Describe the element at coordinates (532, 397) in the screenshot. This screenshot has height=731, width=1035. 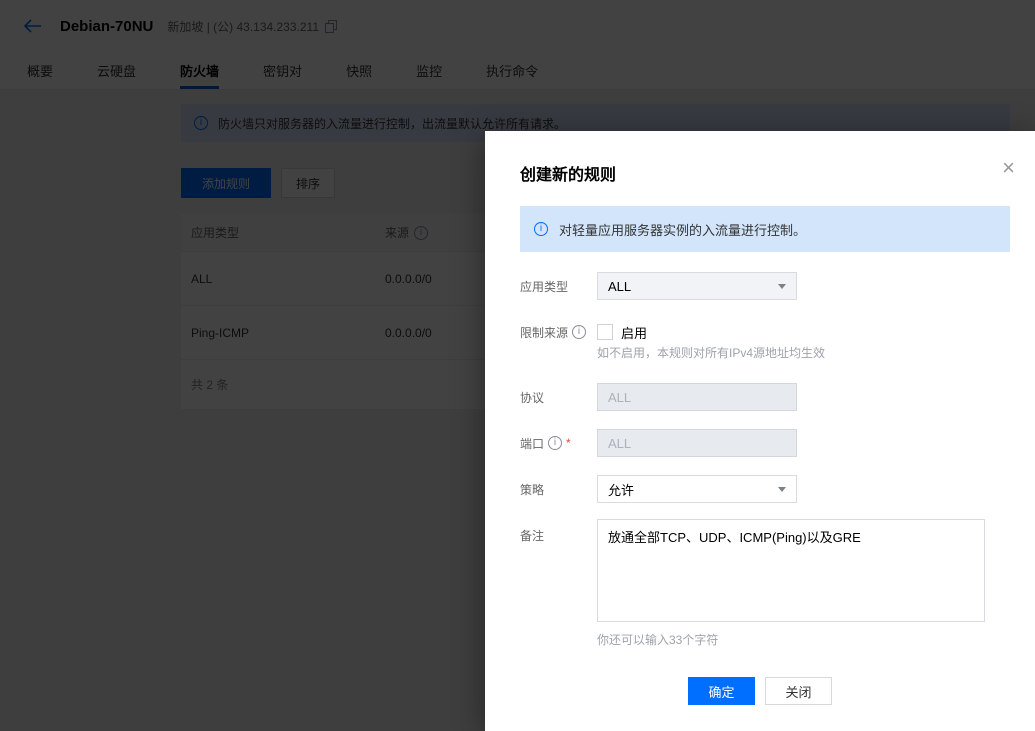
I see `protocol-label: 协议` at that location.